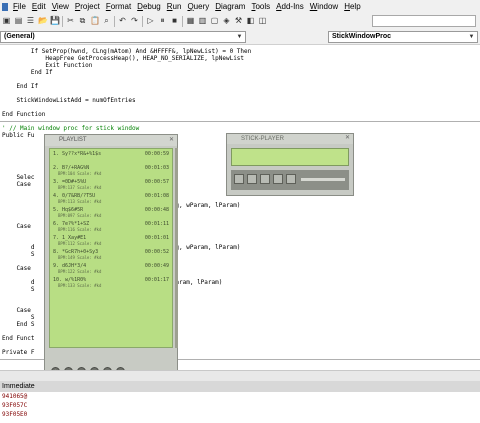  What do you see at coordinates (15, 405) in the screenshot?
I see `immediate-line: 93F057C` at bounding box center [15, 405].